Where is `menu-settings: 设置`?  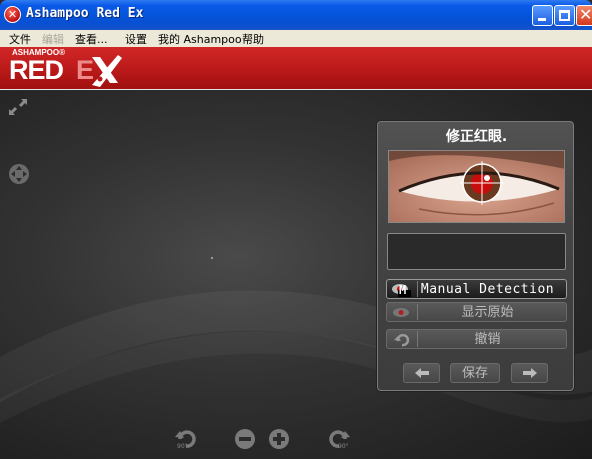
menu-settings: 设置 is located at coordinates (136, 39).